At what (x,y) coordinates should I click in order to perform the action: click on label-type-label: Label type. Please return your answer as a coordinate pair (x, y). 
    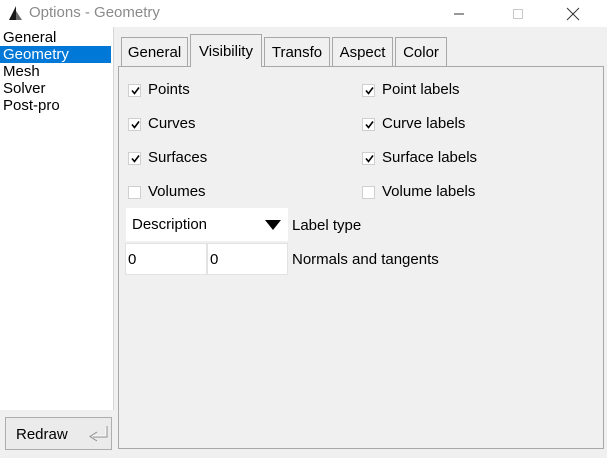
    Looking at the image, I should click on (327, 225).